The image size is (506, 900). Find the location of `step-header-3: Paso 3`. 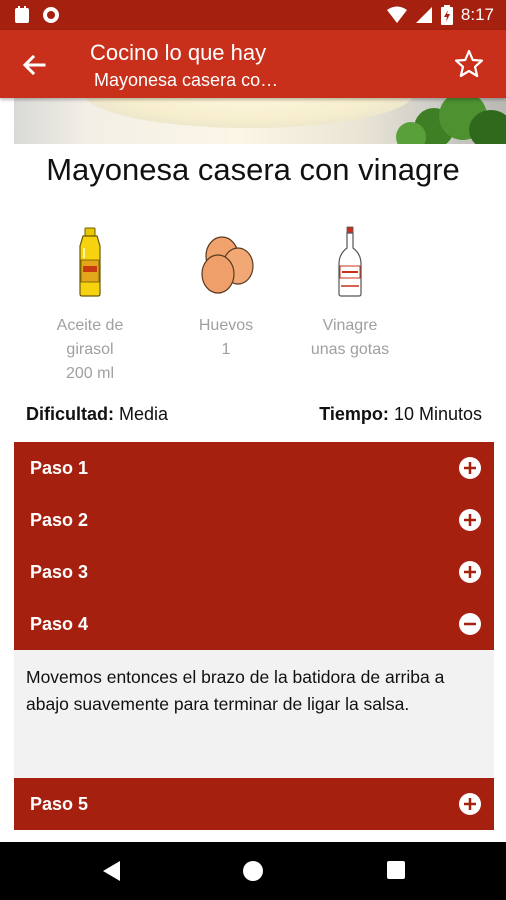

step-header-3: Paso 3 is located at coordinates (254, 572).